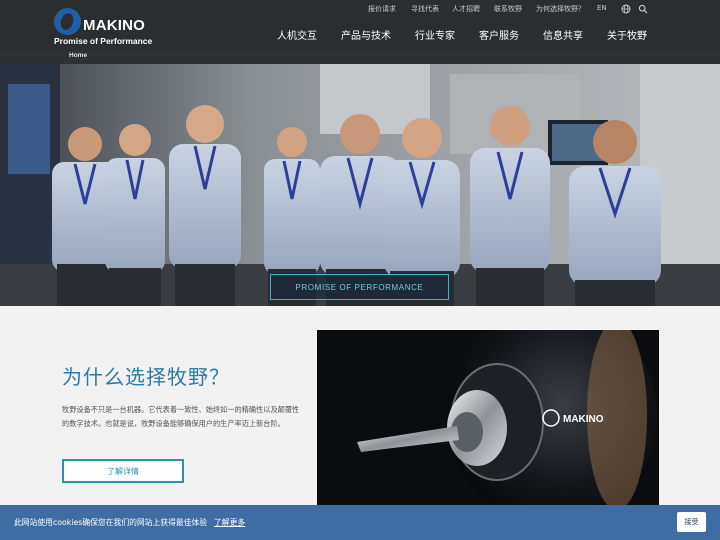  Describe the element at coordinates (691, 522) in the screenshot. I see `cookie-accept-button: 接受` at that location.